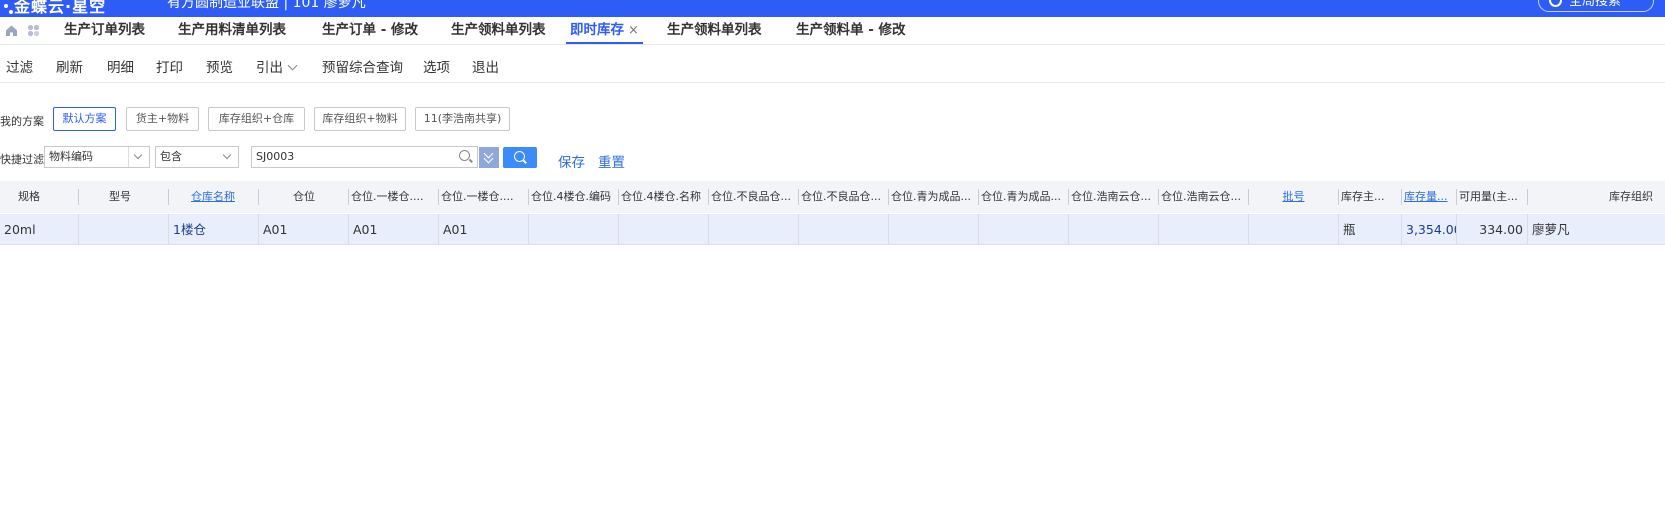 The width and height of the screenshot is (1665, 528). I want to click on options-button: 选项, so click(436, 66).